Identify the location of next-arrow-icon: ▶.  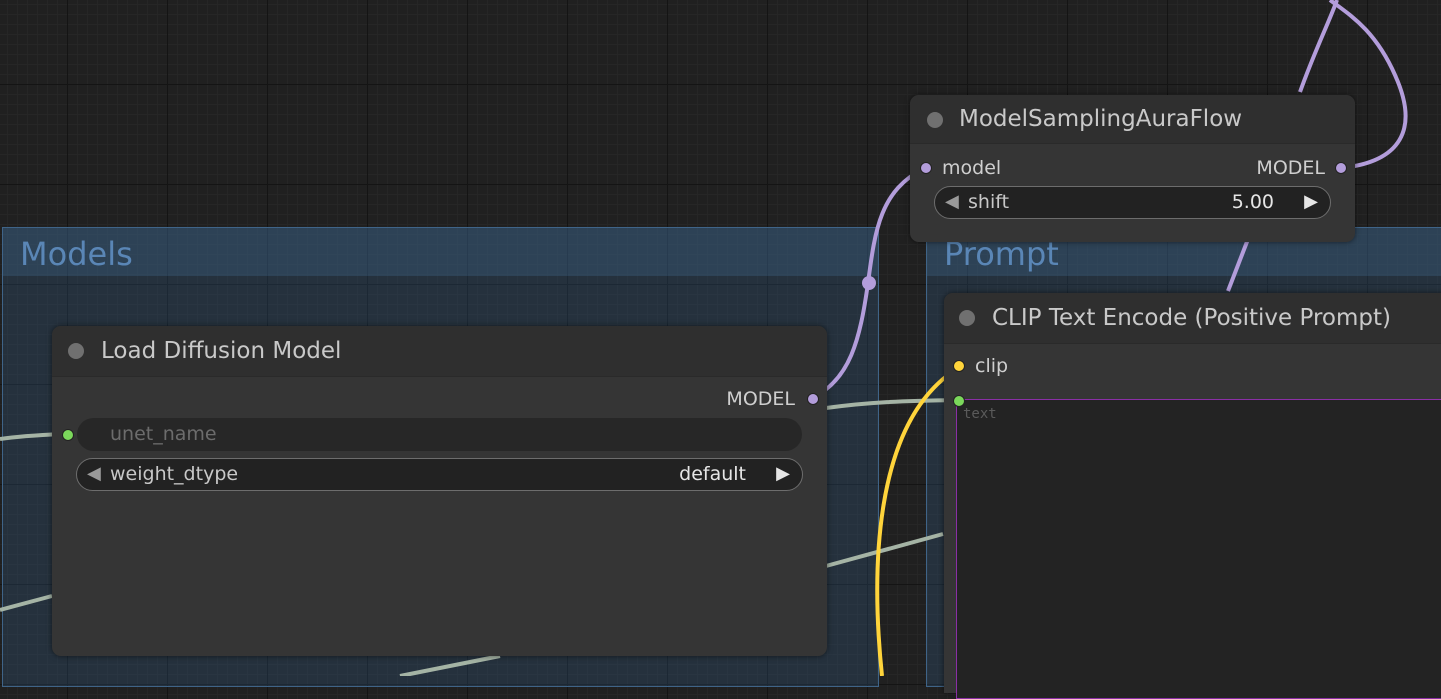
(783, 473).